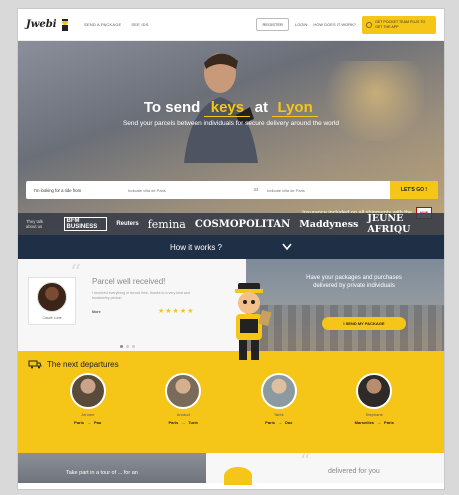  I want to click on to-city-input, so click(325, 190).